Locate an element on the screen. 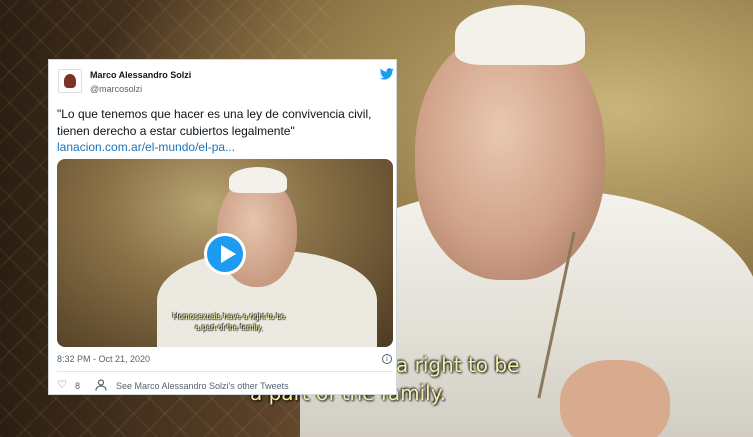 The image size is (753, 437). twitter-bird-icon is located at coordinates (387, 74).